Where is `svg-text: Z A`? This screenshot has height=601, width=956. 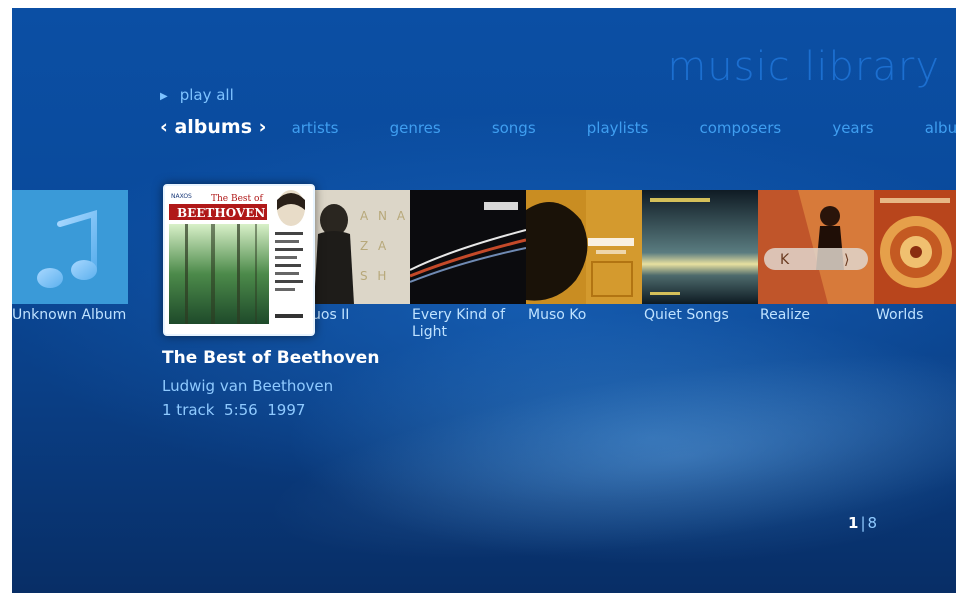
svg-text: Z A is located at coordinates (374, 246).